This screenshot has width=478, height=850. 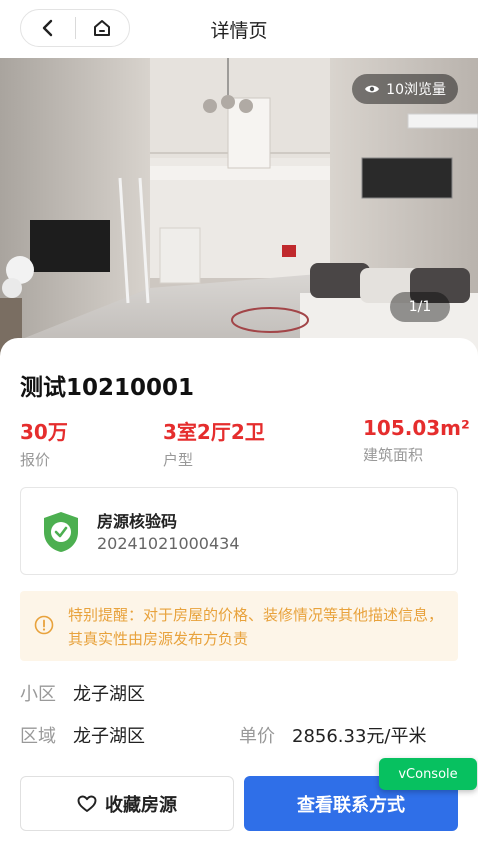 What do you see at coordinates (214, 432) in the screenshot?
I see `layout-value: 3室2厅2卫` at bounding box center [214, 432].